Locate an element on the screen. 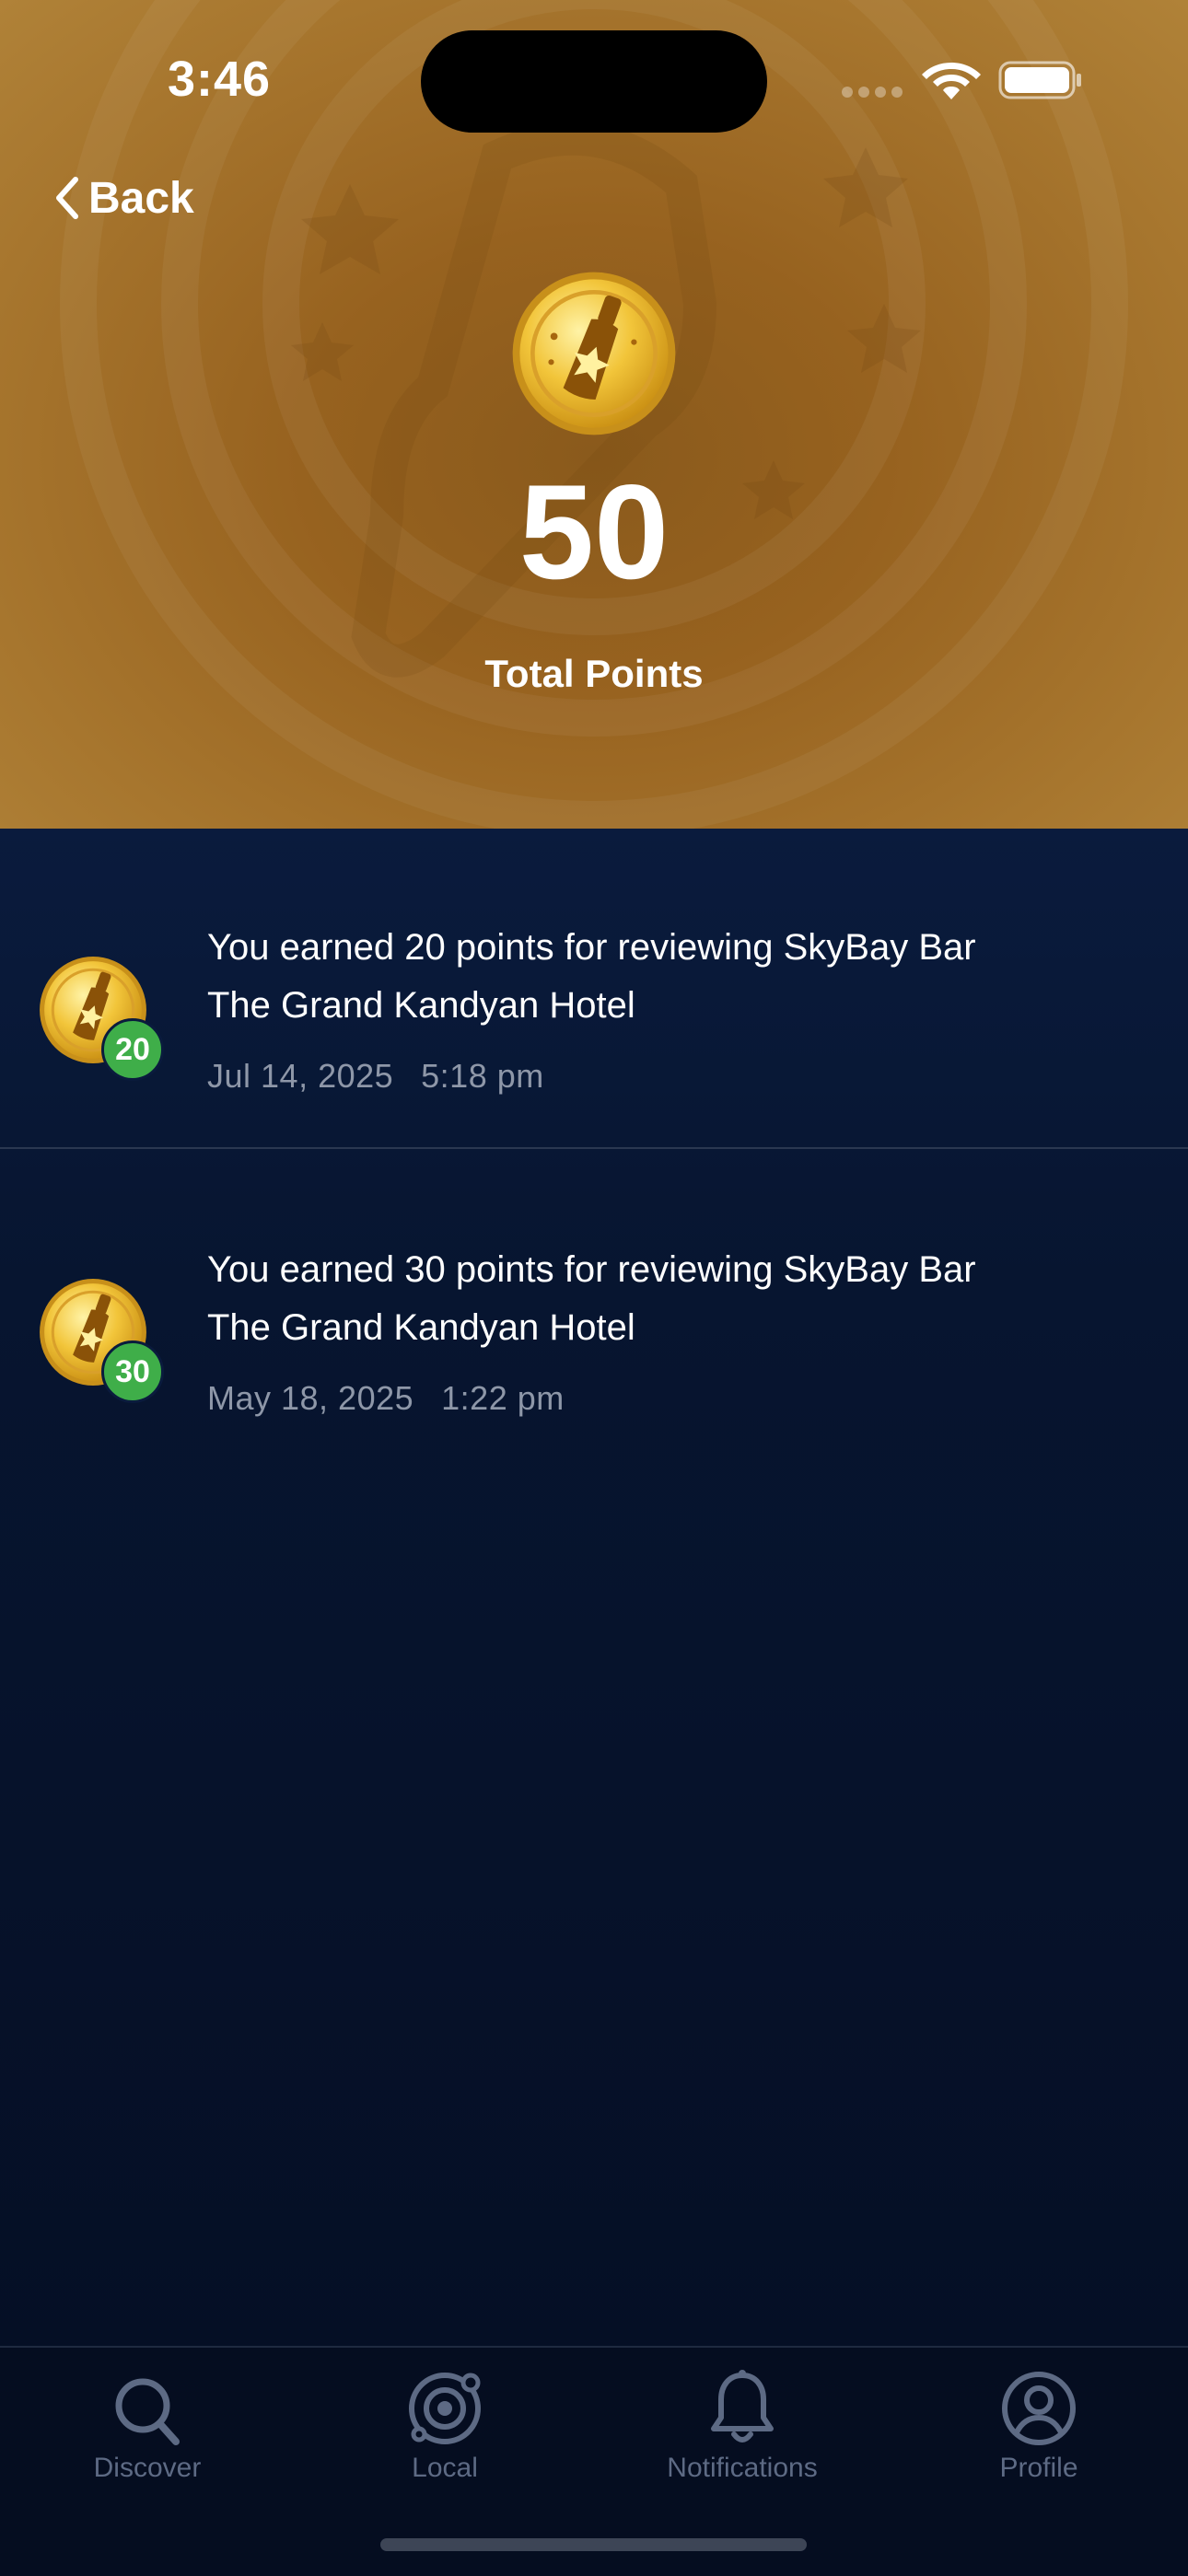 Image resolution: width=1188 pixels, height=2576 pixels. activity-time: 1:22 pm is located at coordinates (503, 1398).